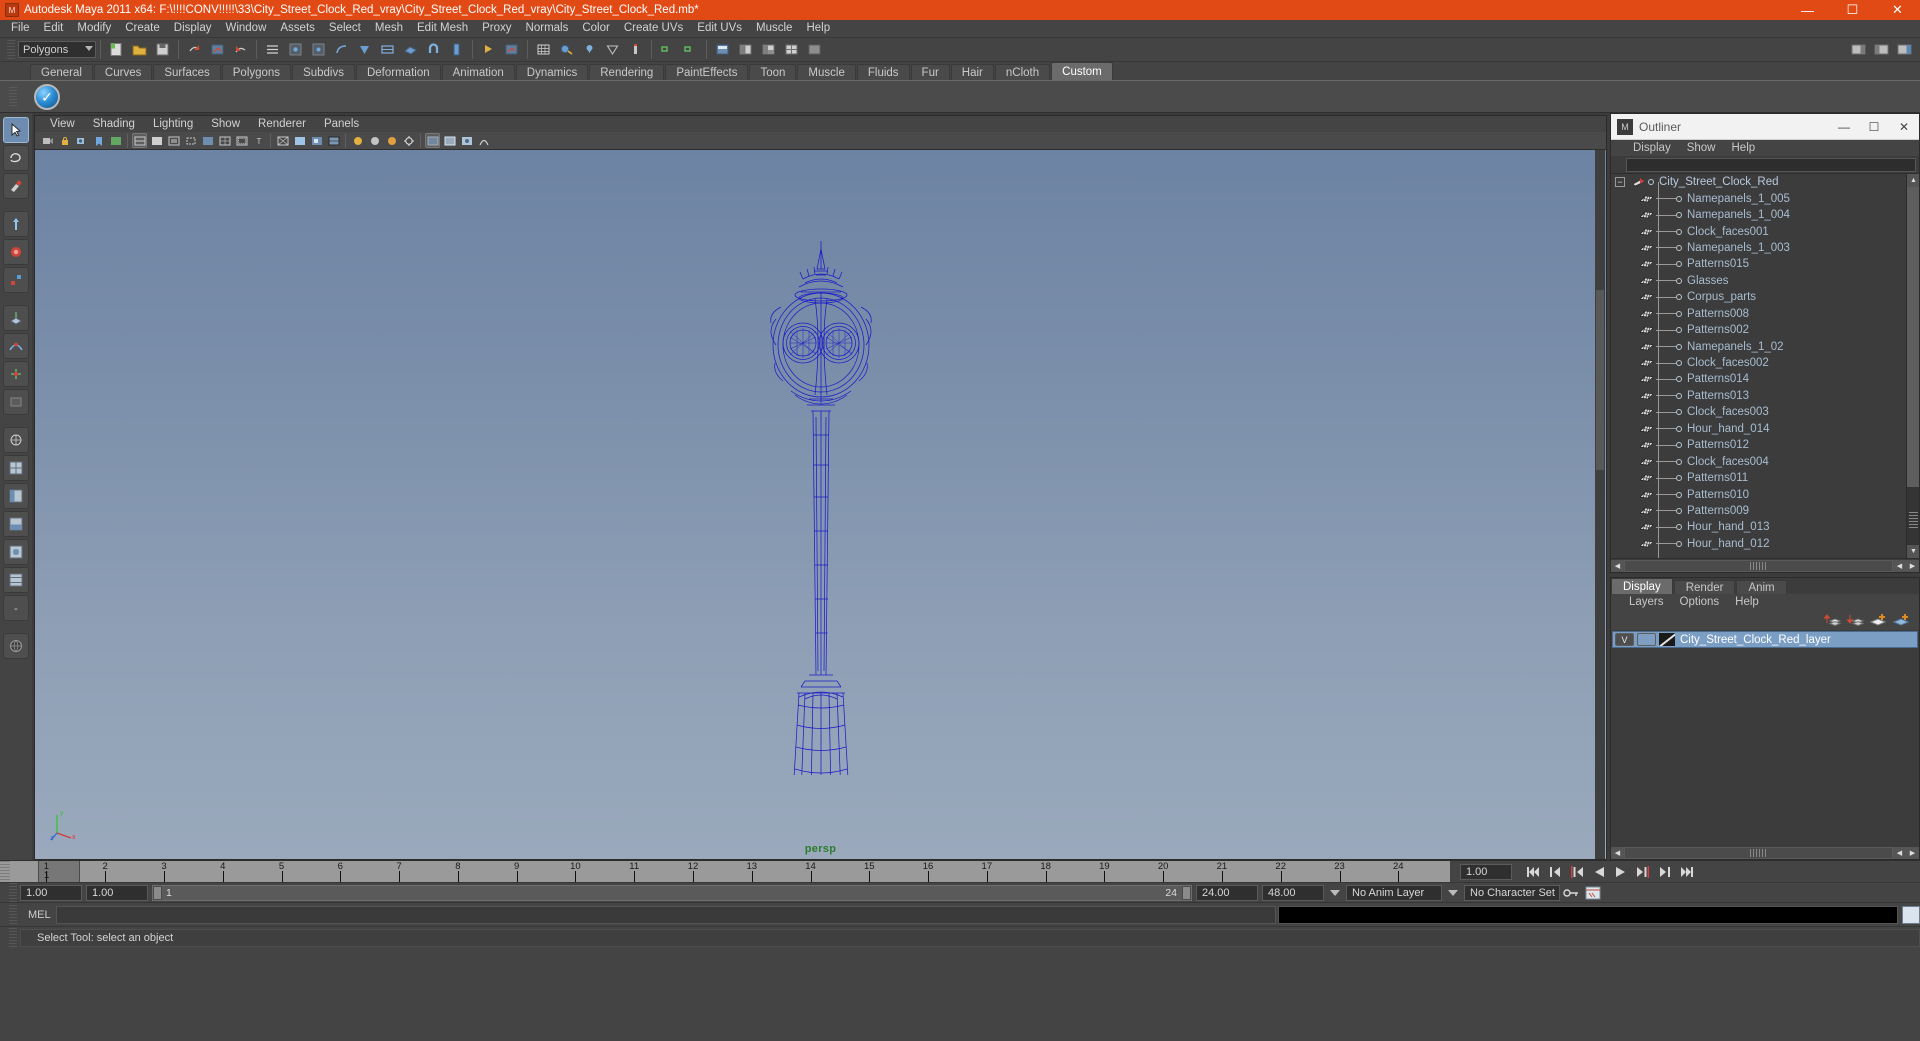 This screenshot has width=1920, height=1041. What do you see at coordinates (207, 140) in the screenshot?
I see `gate-mask-icon` at bounding box center [207, 140].